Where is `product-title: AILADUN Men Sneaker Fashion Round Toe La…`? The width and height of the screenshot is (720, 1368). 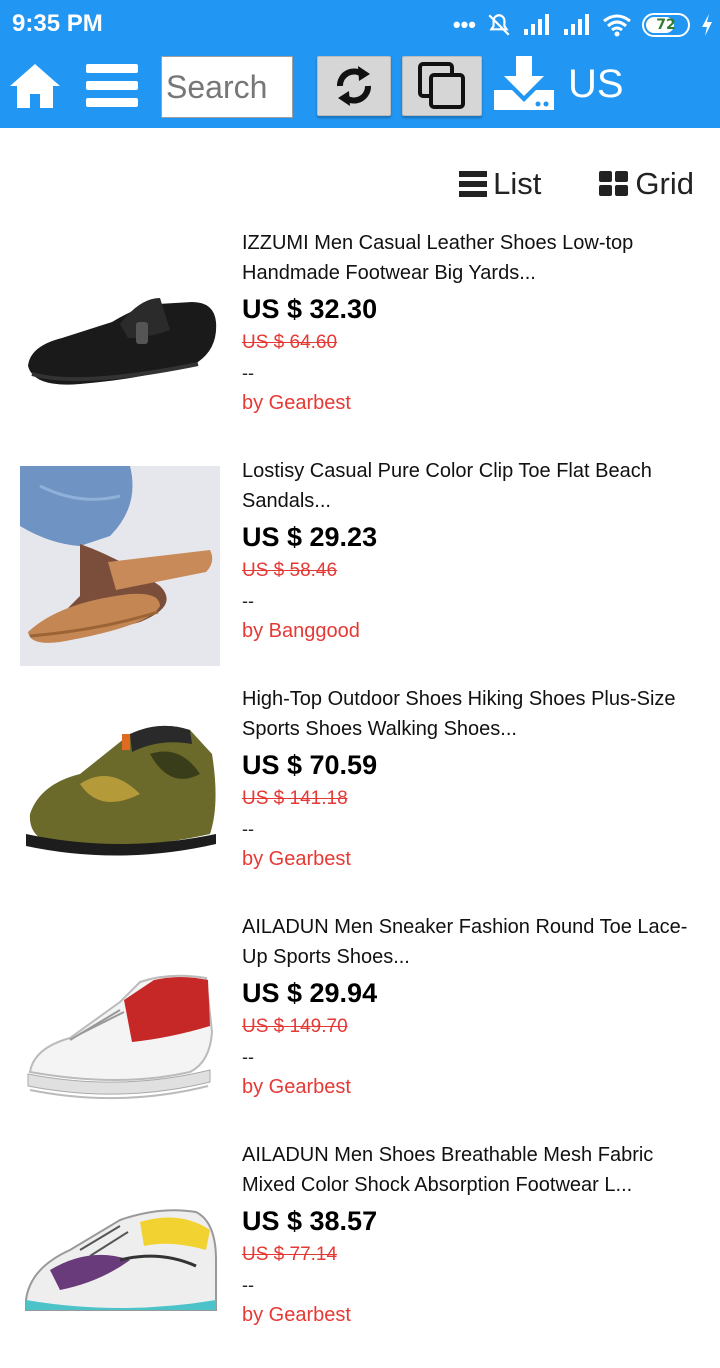
product-title: AILADUN Men Sneaker Fashion Round Toe La… is located at coordinates (477, 942).